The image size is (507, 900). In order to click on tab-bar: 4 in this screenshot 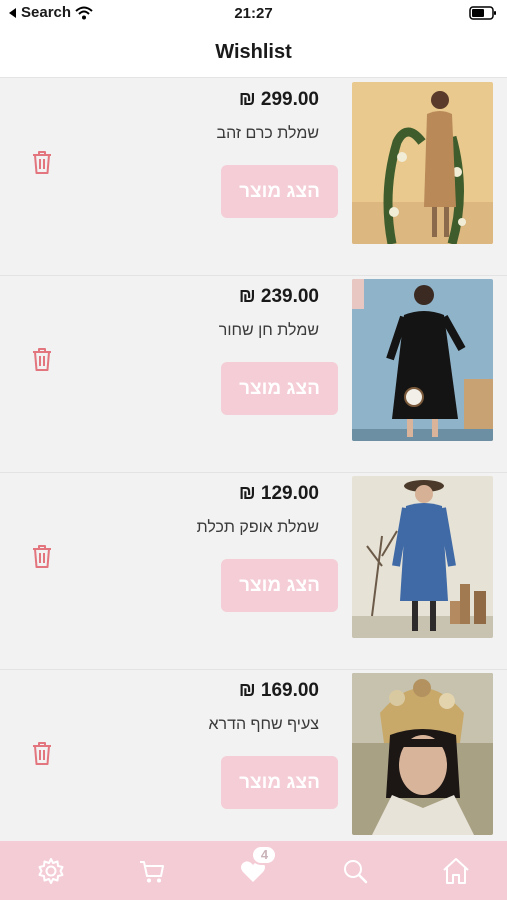, I will do `click(253, 870)`.